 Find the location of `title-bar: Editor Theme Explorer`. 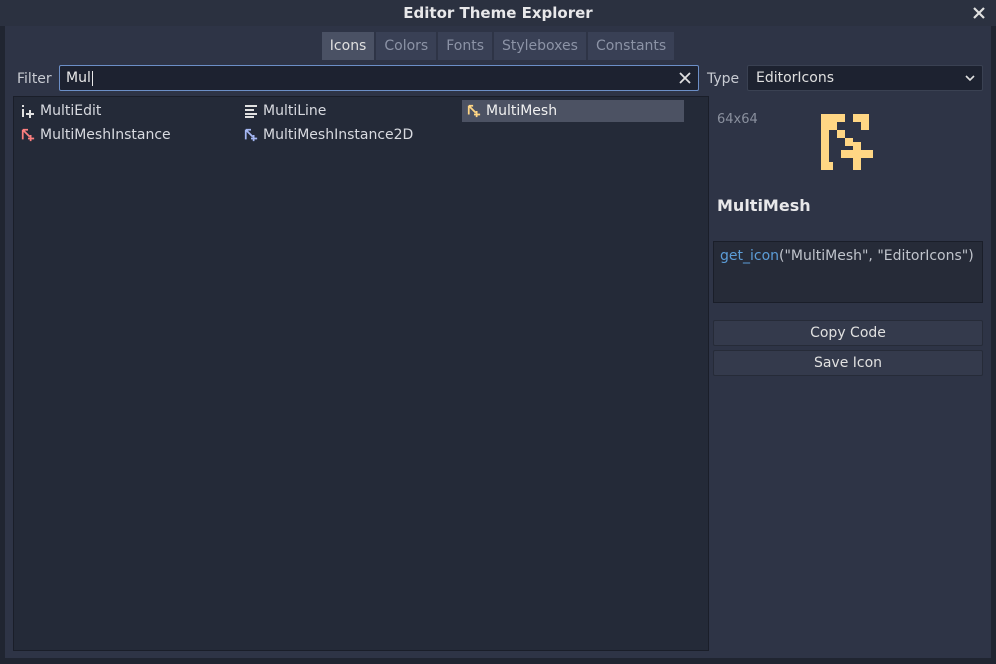

title-bar: Editor Theme Explorer is located at coordinates (498, 13).